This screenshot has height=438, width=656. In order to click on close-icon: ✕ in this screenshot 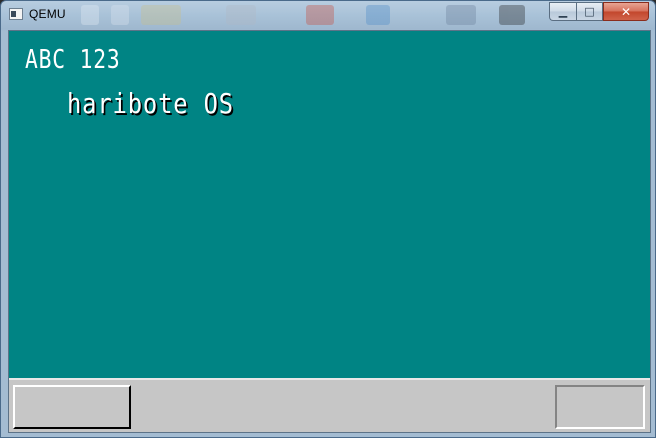, I will do `click(626, 11)`.